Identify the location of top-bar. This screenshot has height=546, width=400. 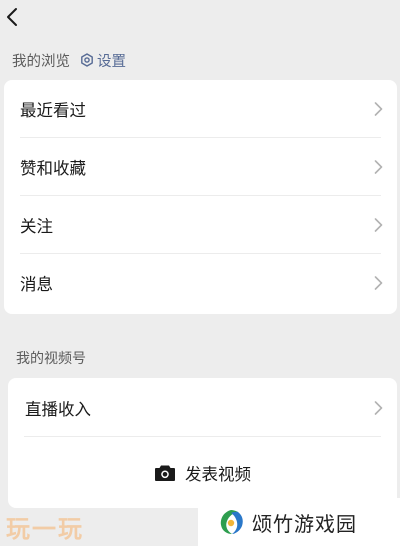
(200, 20).